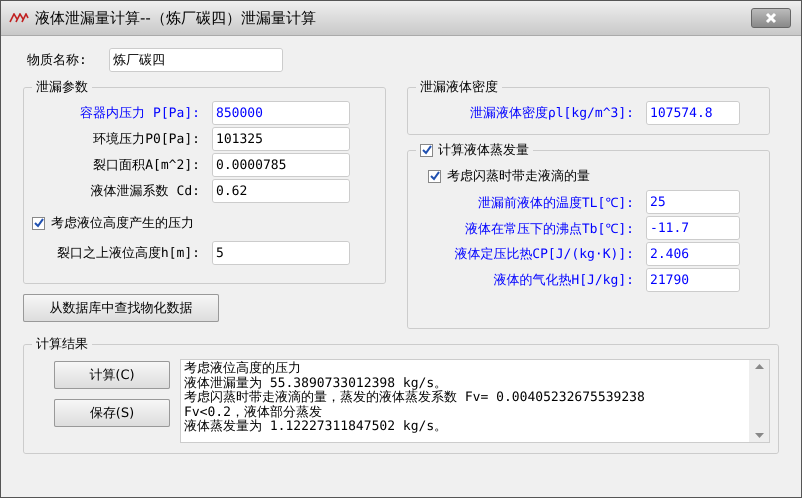 The image size is (802, 498). What do you see at coordinates (544, 254) in the screenshot?
I see `field-label: 液体定压比热CP[J/(kg·K)]:` at bounding box center [544, 254].